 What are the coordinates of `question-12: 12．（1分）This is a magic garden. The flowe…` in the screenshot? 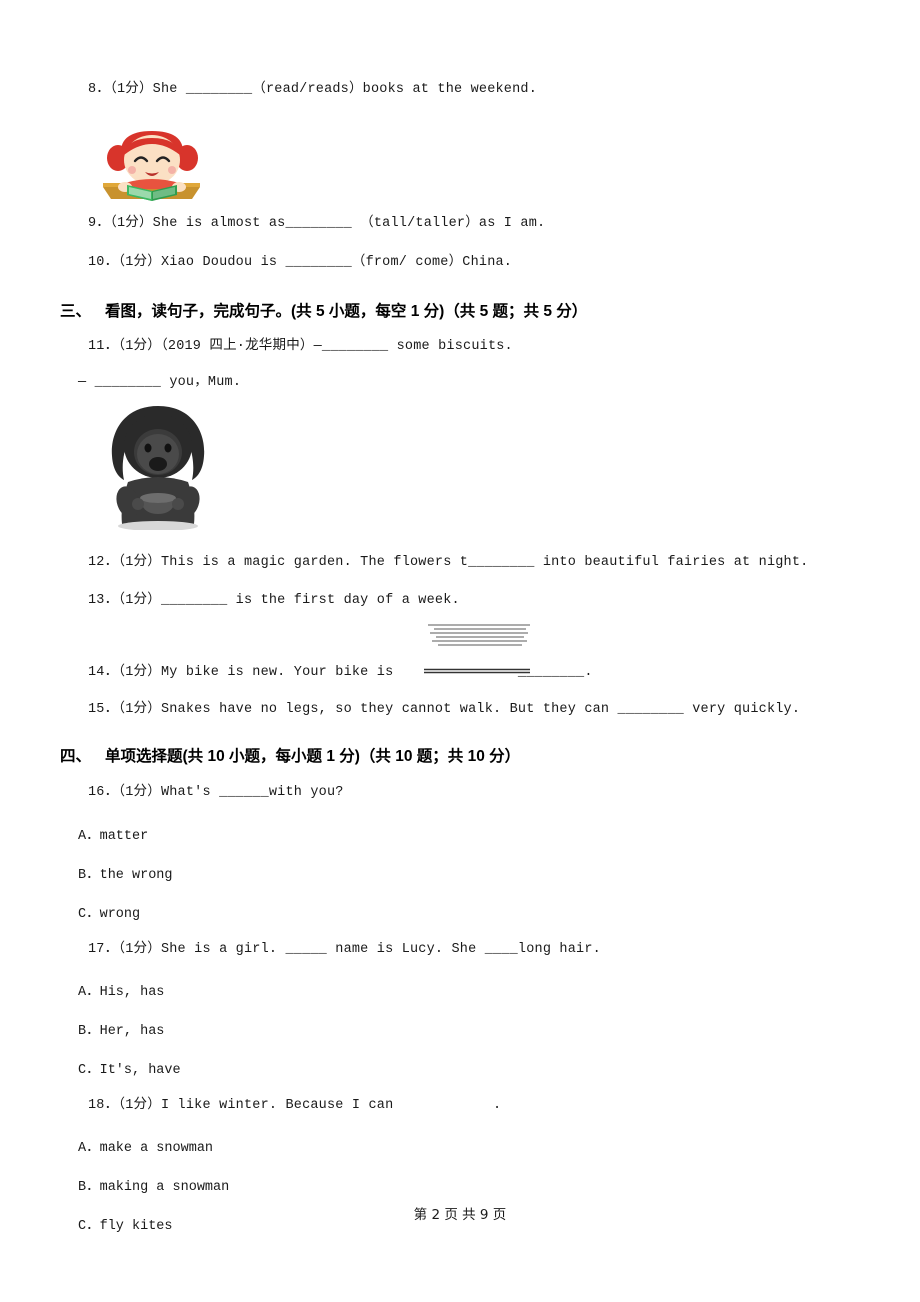 It's located at (460, 563).